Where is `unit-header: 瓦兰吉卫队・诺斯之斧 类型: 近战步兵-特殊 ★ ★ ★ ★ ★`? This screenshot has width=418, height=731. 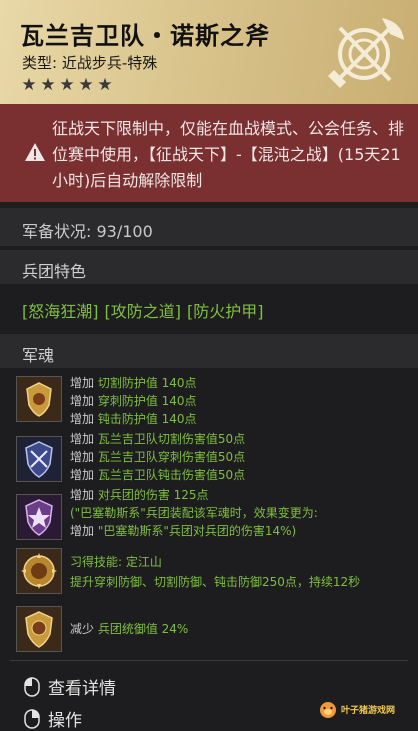
unit-header: 瓦兰吉卫队・诺斯之斧 类型: 近战步兵-特殊 ★ ★ ★ ★ ★ is located at coordinates (209, 52).